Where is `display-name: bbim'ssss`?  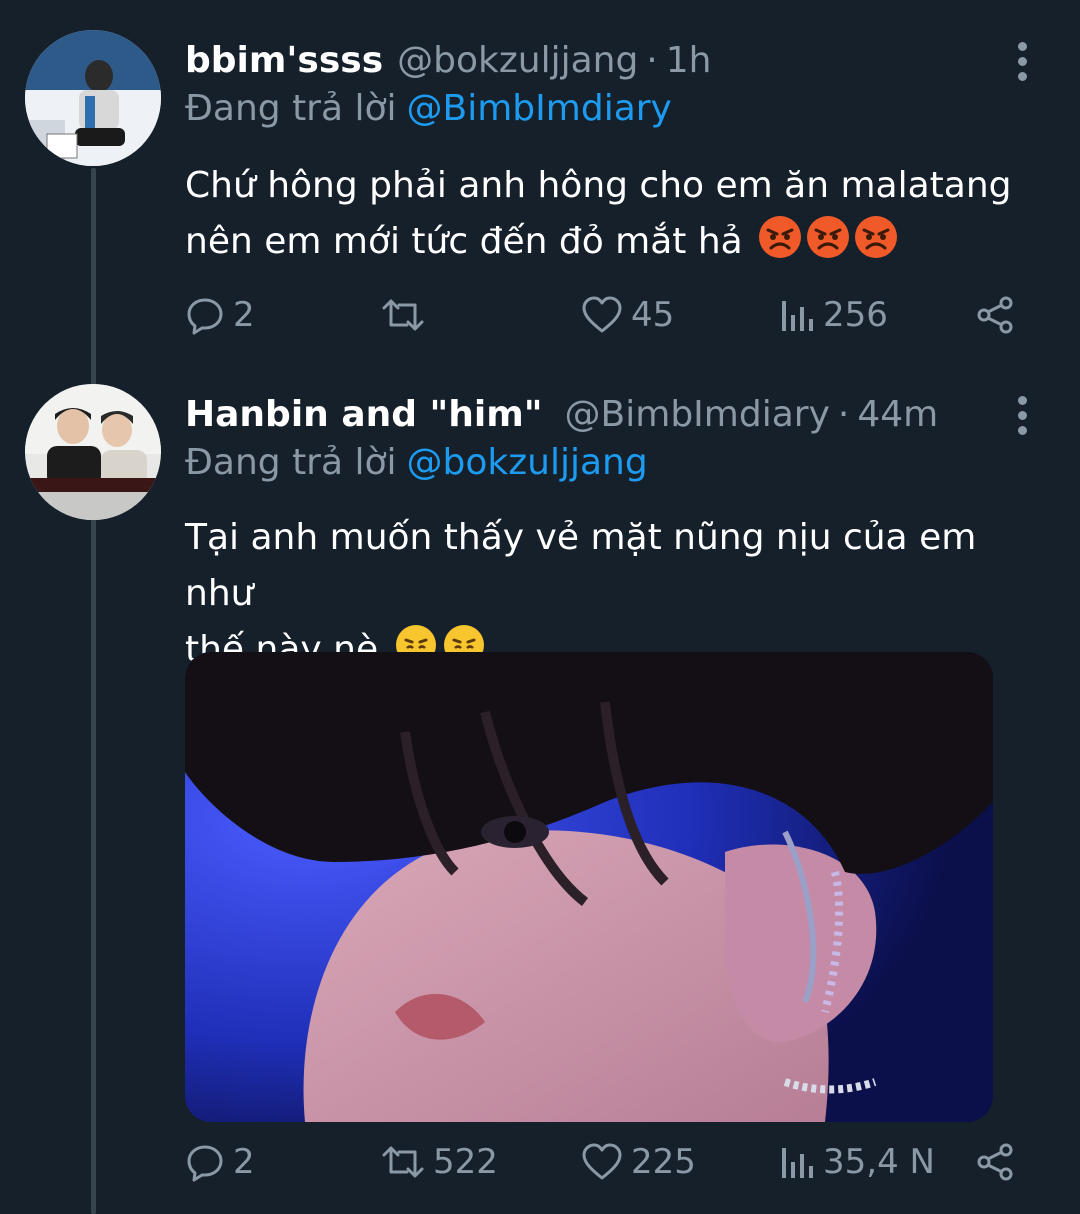 display-name: bbim'ssss is located at coordinates (284, 60).